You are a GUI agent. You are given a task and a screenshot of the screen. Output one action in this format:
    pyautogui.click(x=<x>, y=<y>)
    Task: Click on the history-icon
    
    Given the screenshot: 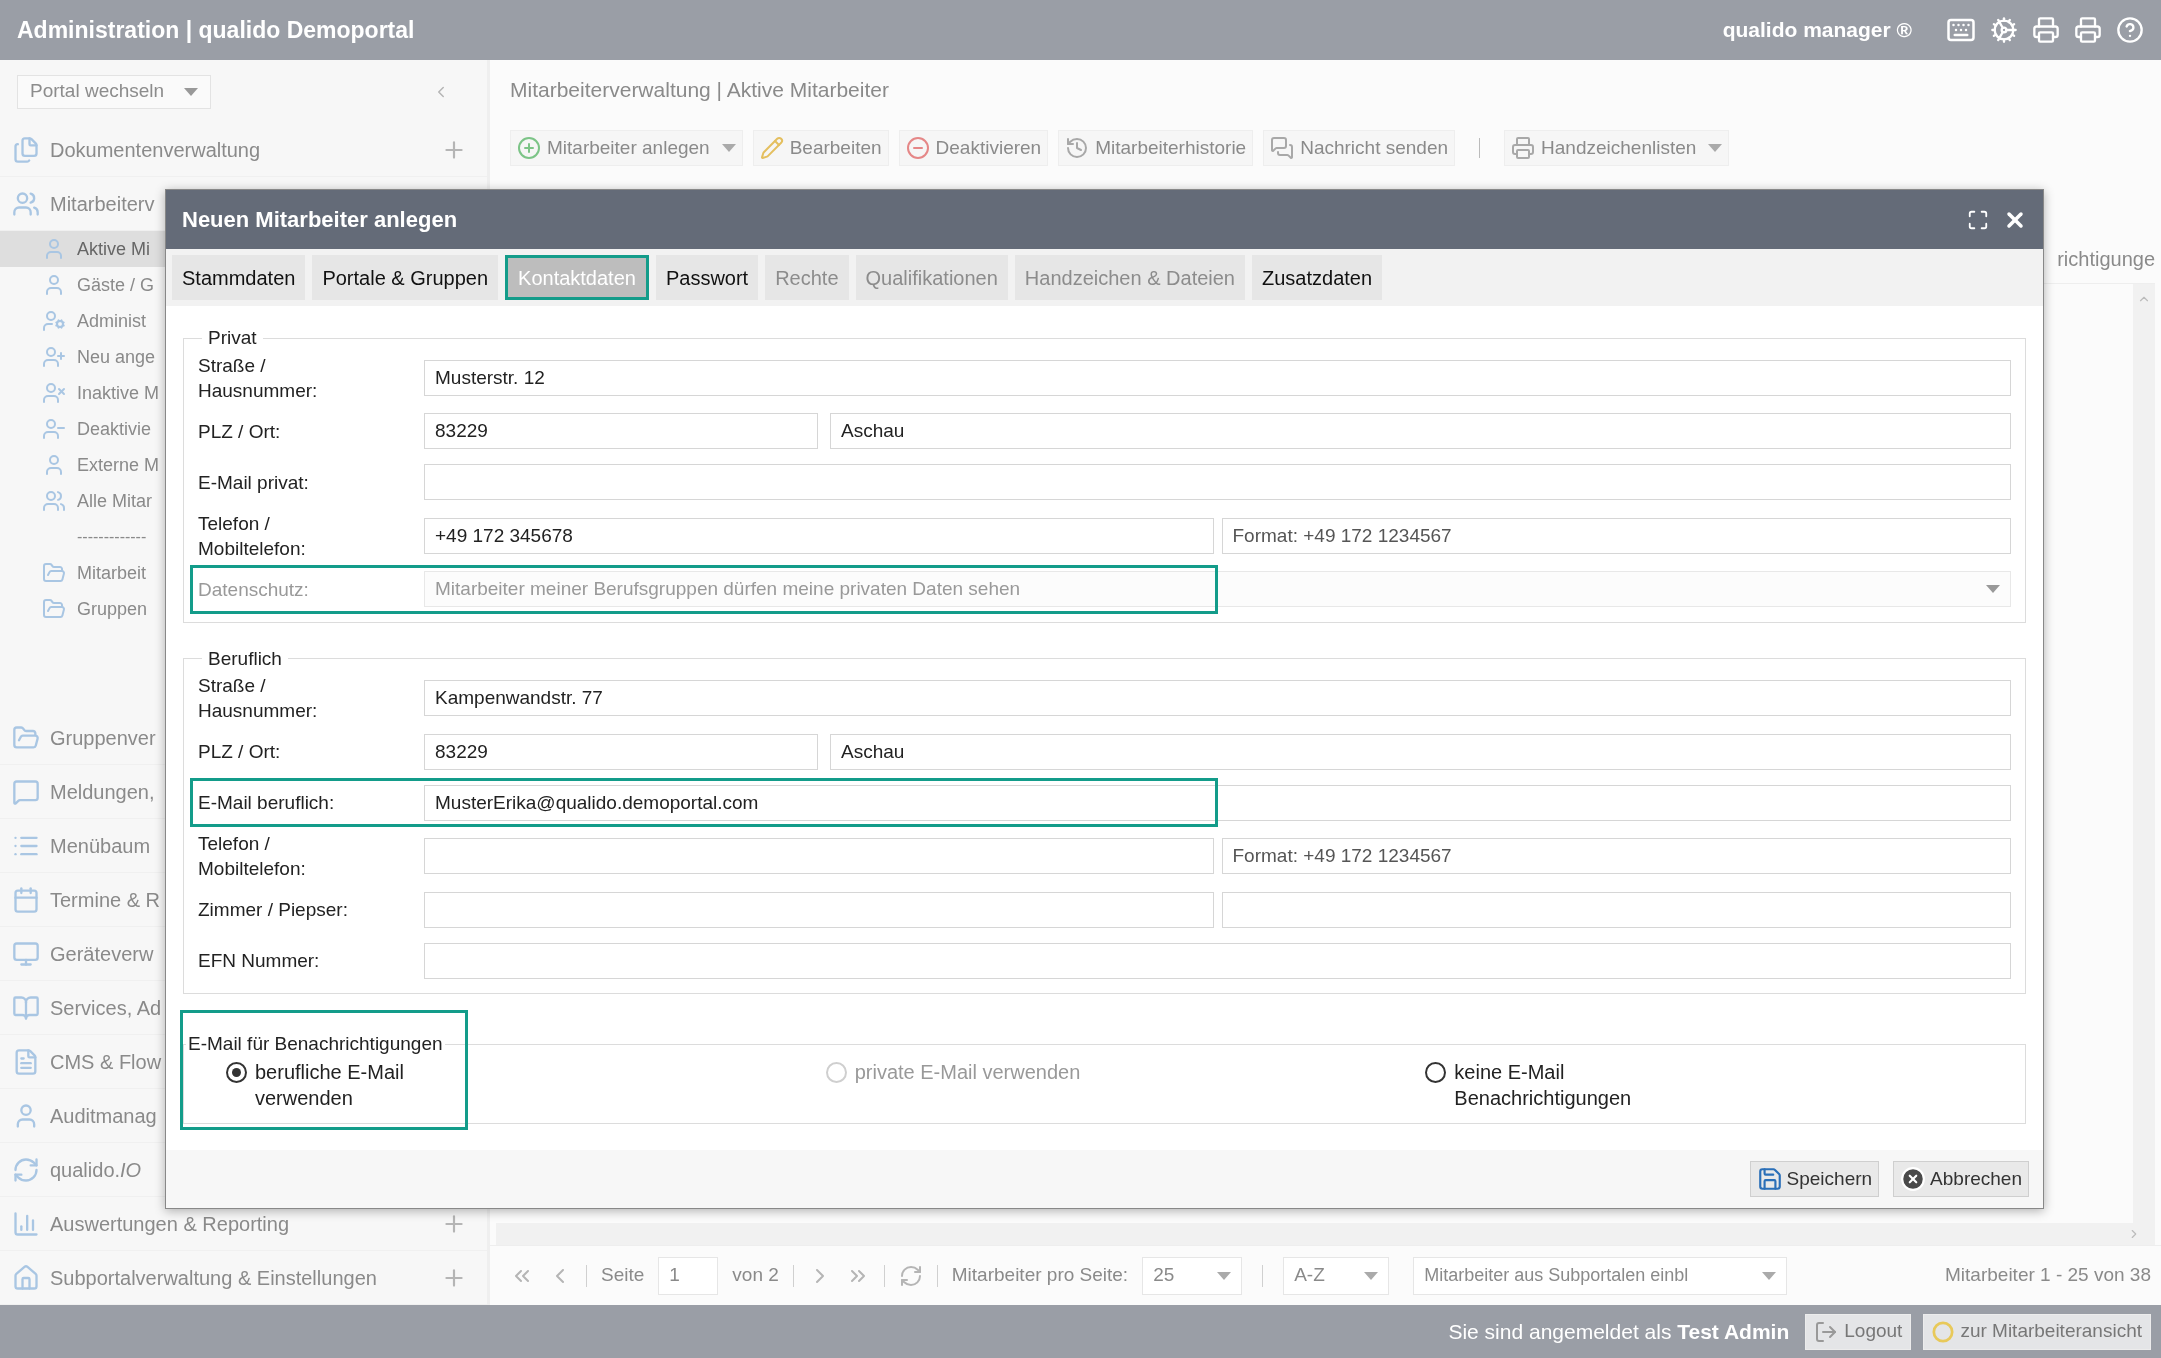 What is the action you would take?
    pyautogui.click(x=1077, y=148)
    